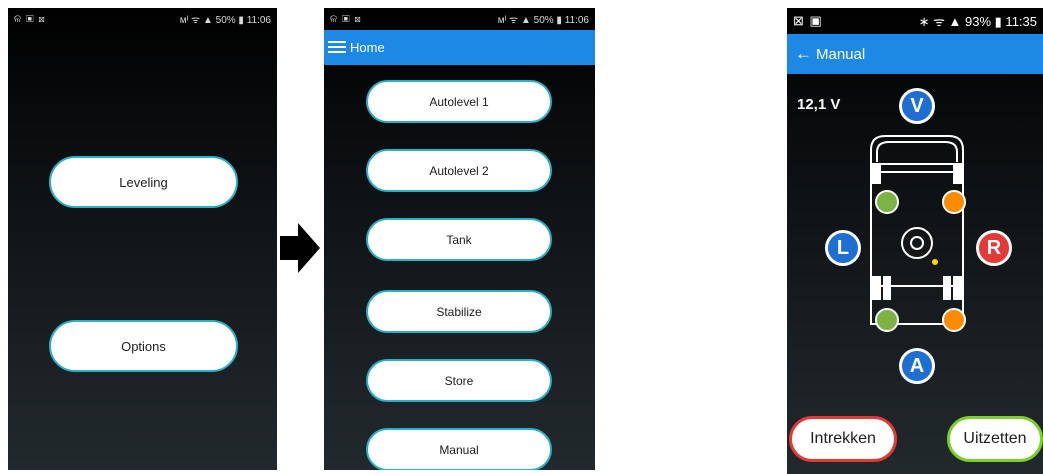  What do you see at coordinates (994, 248) in the screenshot?
I see `right-button: R` at bounding box center [994, 248].